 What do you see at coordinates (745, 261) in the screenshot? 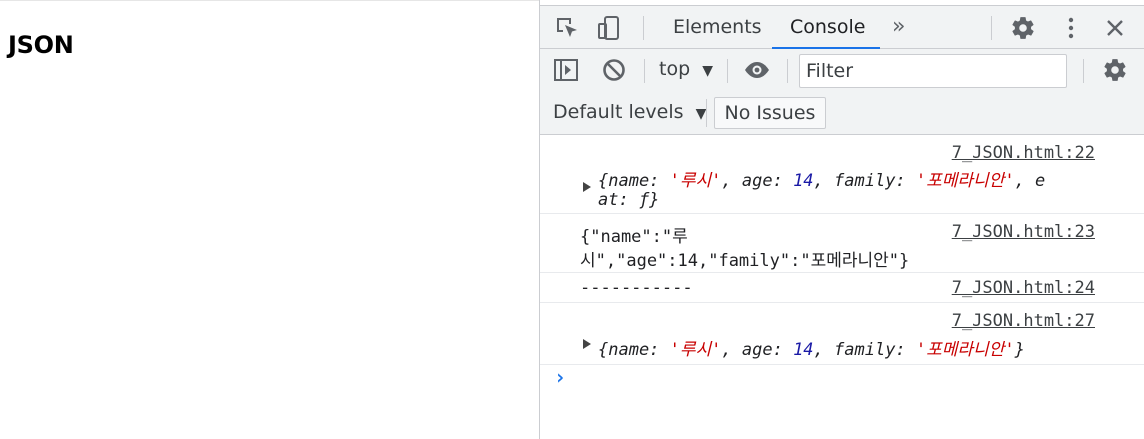
I see `log-text: 시","age":14,"family":"포메라니안"}` at bounding box center [745, 261].